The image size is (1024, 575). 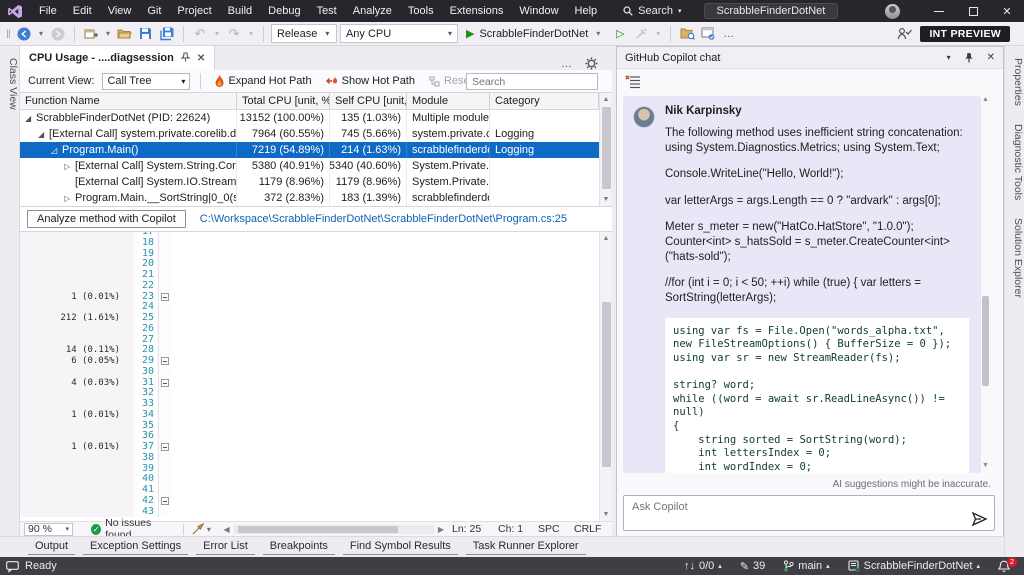 What do you see at coordinates (185, 58) in the screenshot?
I see `pin-icon` at bounding box center [185, 58].